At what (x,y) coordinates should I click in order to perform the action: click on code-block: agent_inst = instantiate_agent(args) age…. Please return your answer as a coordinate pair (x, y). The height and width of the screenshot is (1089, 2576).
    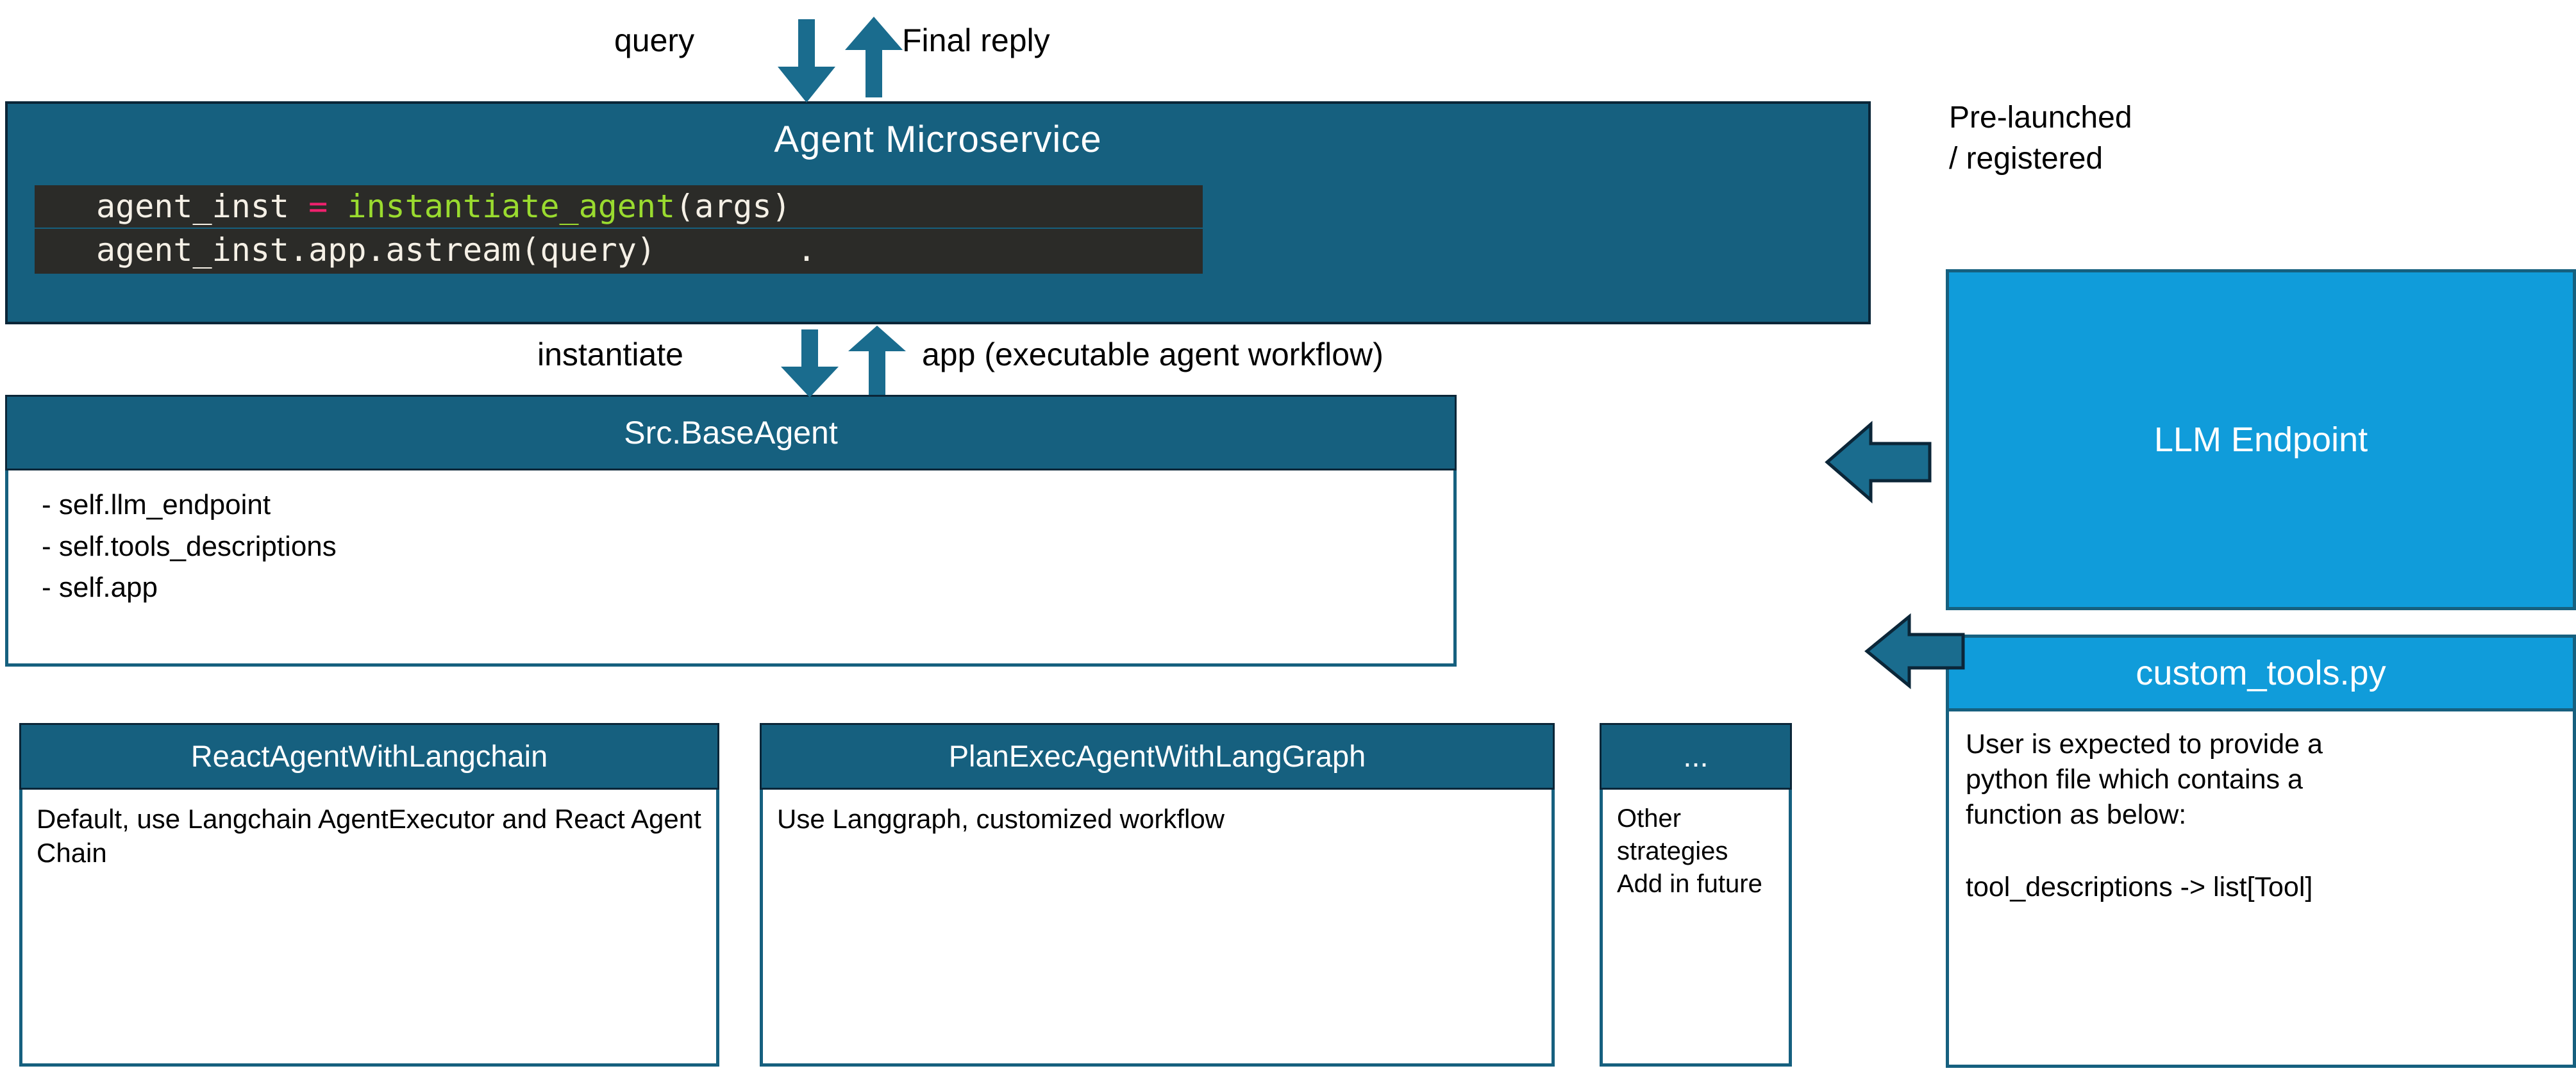
    Looking at the image, I should click on (619, 229).